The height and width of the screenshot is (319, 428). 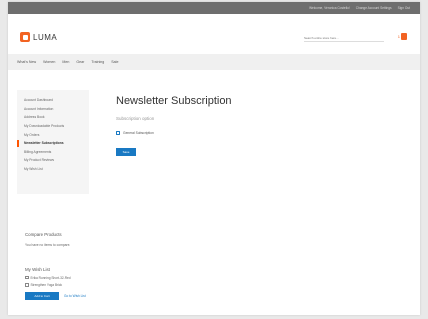 I want to click on search-input, so click(x=344, y=38).